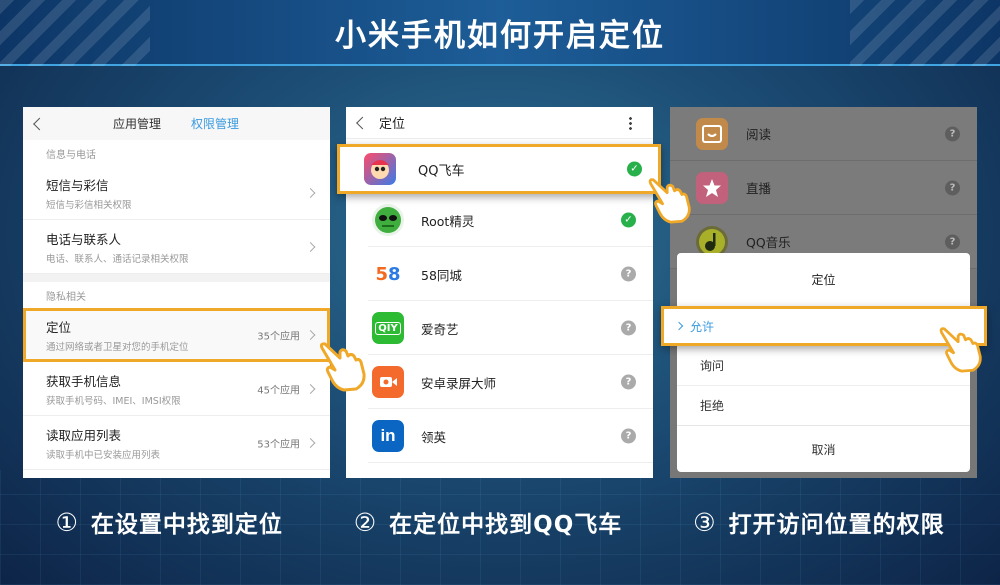 The height and width of the screenshot is (585, 1000). Describe the element at coordinates (380, 169) in the screenshot. I see `qq-speed-app-icon` at that location.